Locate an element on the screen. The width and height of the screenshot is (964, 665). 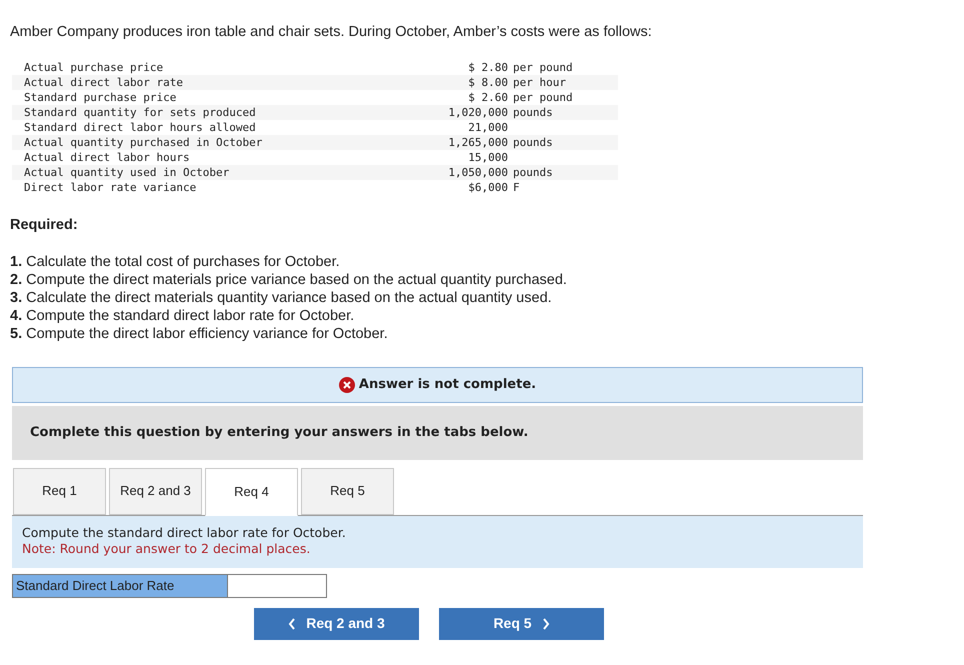
requirement-text: 4. Compute the standard direct labor rate for October. is located at coordinates (183, 315).